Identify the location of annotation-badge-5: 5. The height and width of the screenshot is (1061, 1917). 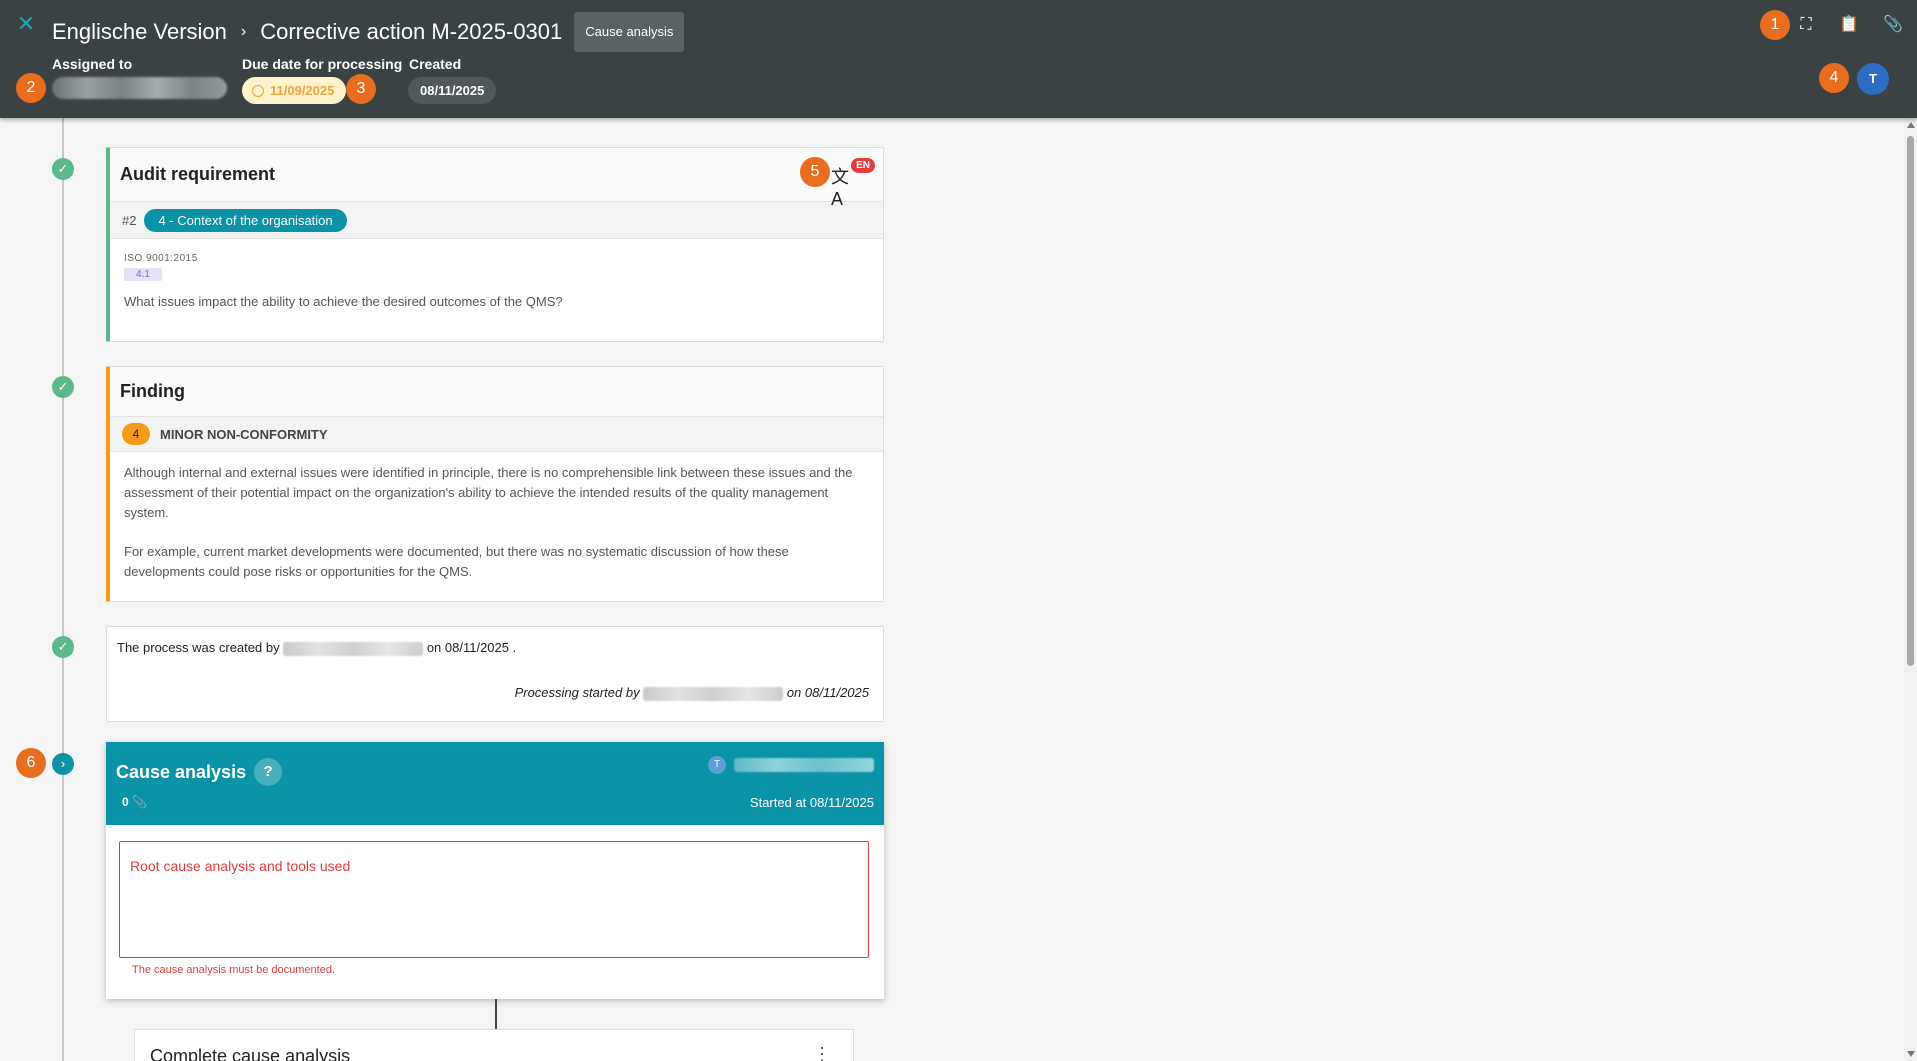
(815, 172).